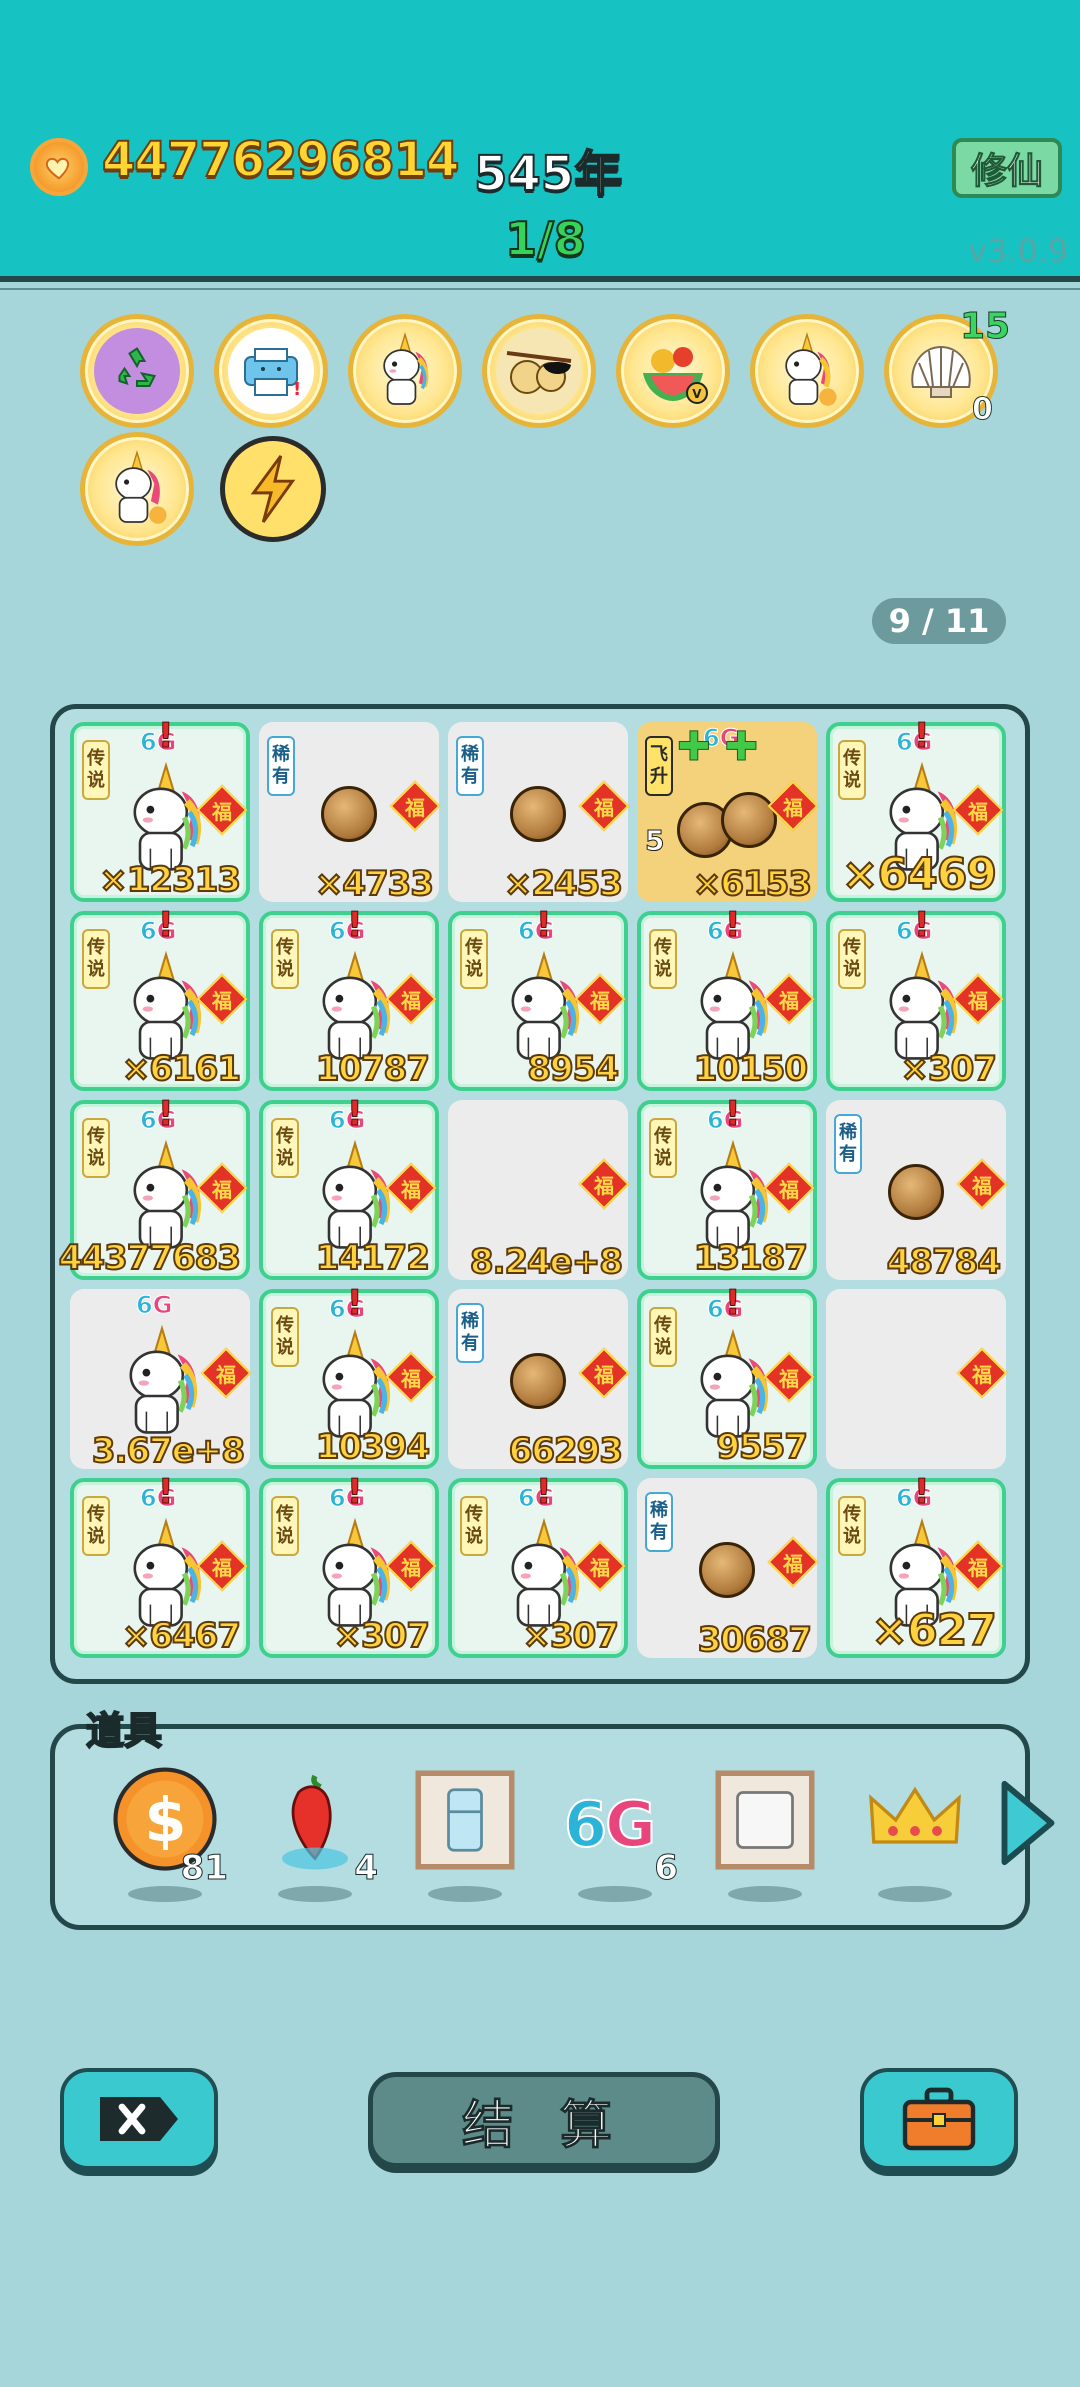 The width and height of the screenshot is (1080, 2387). Describe the element at coordinates (573, 1069) in the screenshot. I see `item-count: 8954` at that location.